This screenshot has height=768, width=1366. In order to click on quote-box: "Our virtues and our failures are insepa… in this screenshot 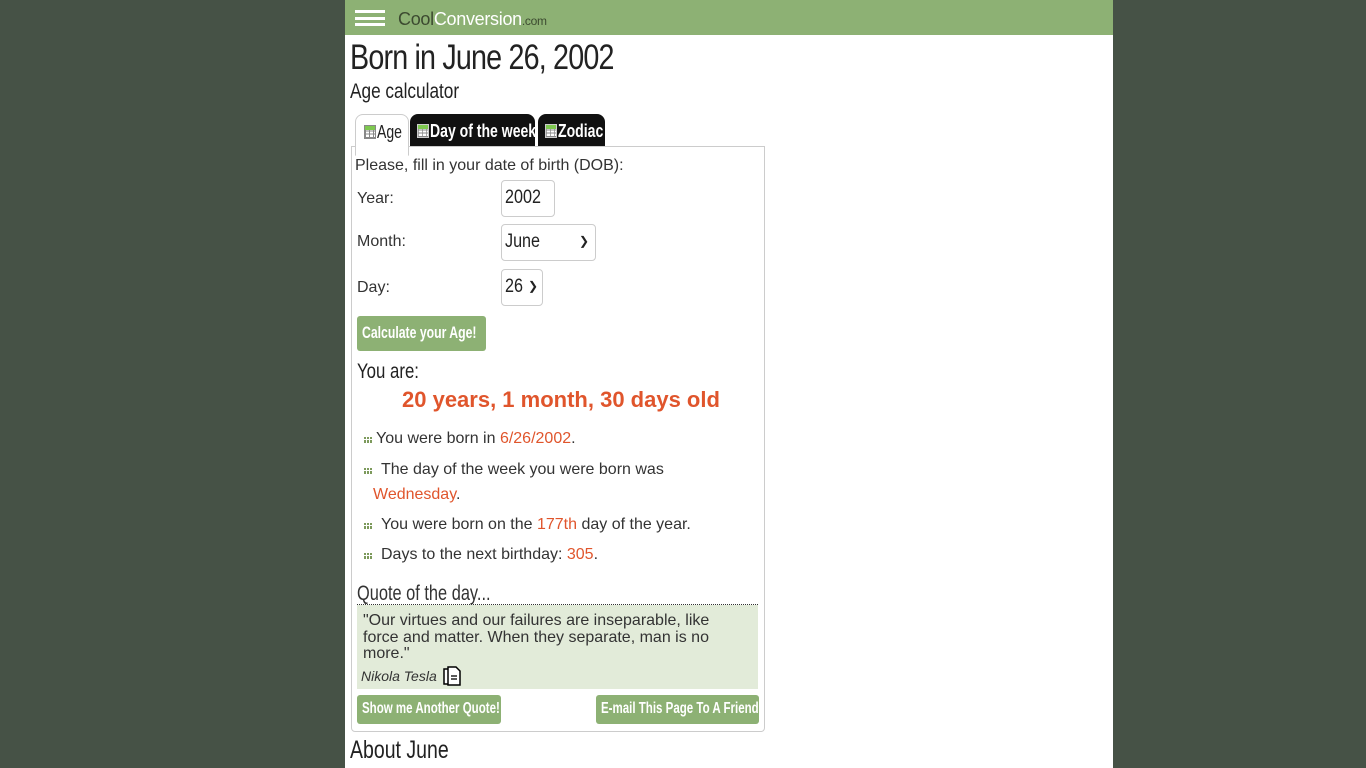, I will do `click(557, 647)`.